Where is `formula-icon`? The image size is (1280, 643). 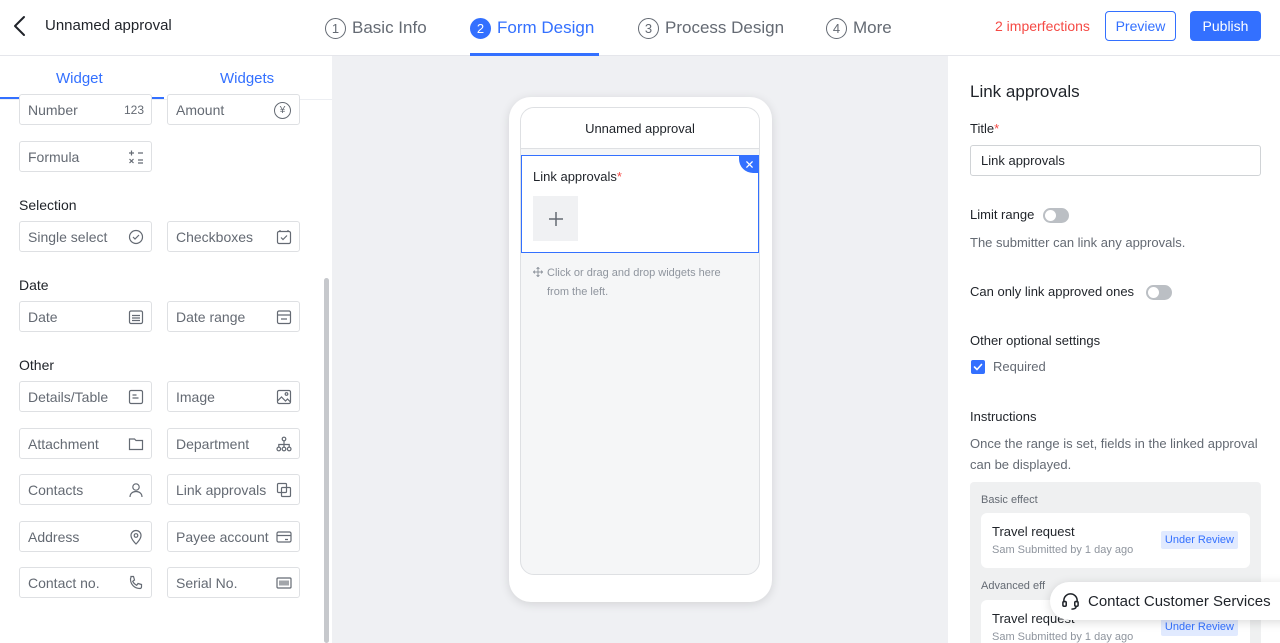 formula-icon is located at coordinates (136, 157).